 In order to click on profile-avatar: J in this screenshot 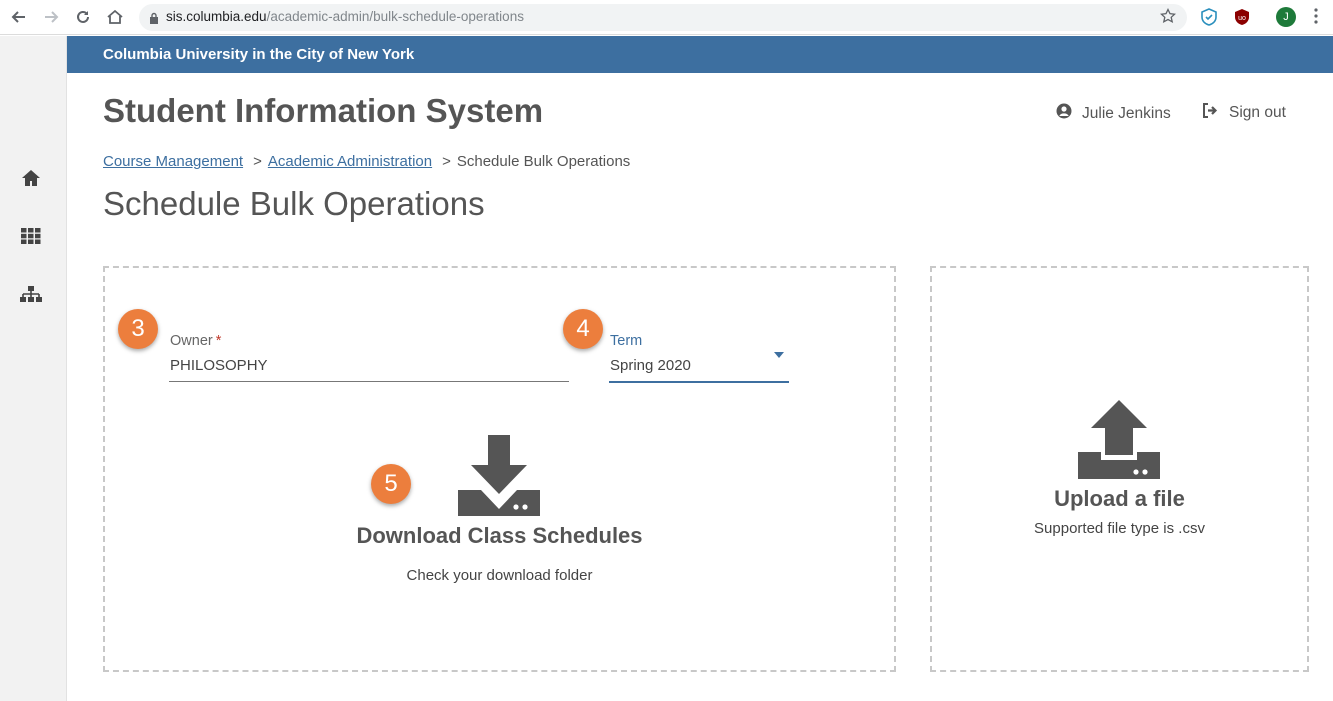, I will do `click(1286, 17)`.